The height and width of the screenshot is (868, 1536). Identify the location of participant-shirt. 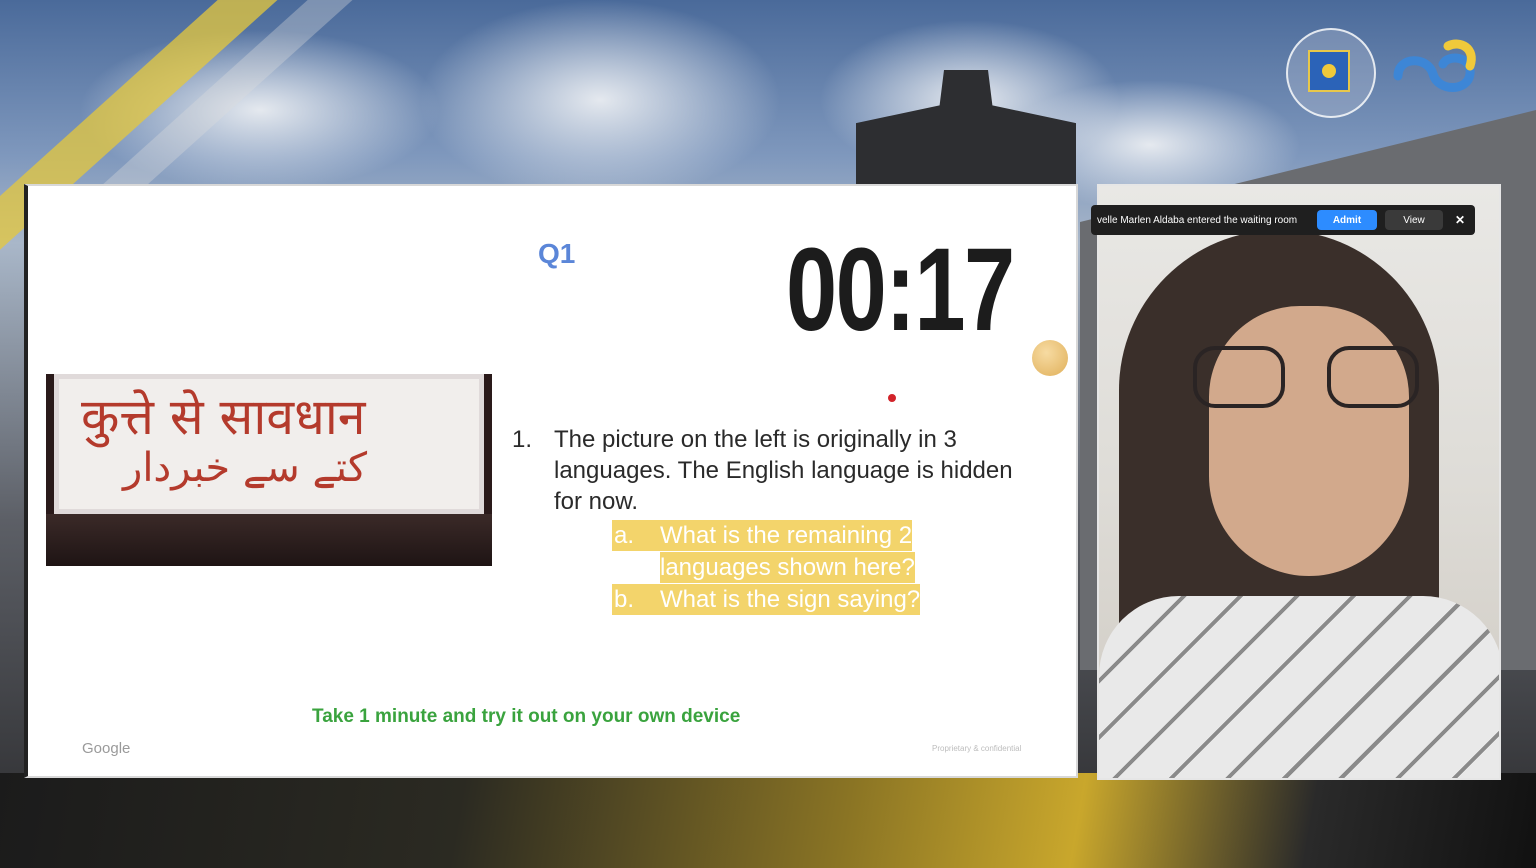
(1299, 687).